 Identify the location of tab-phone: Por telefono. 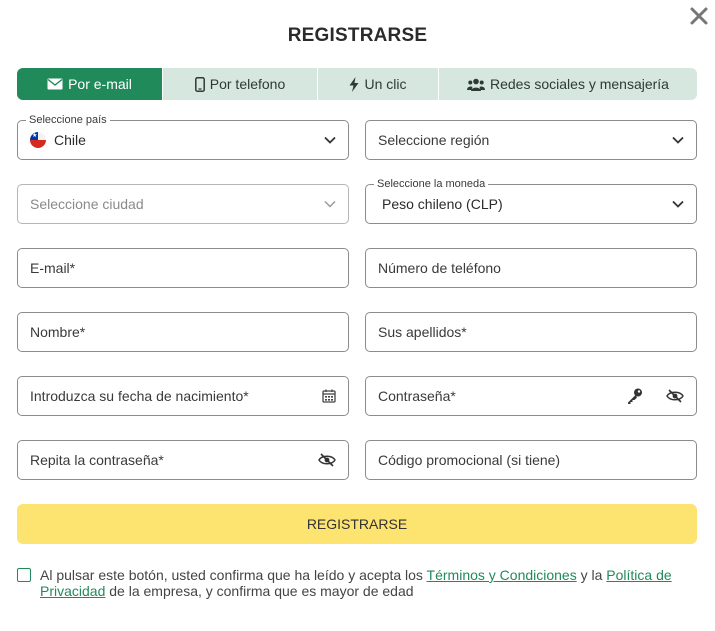
(240, 84).